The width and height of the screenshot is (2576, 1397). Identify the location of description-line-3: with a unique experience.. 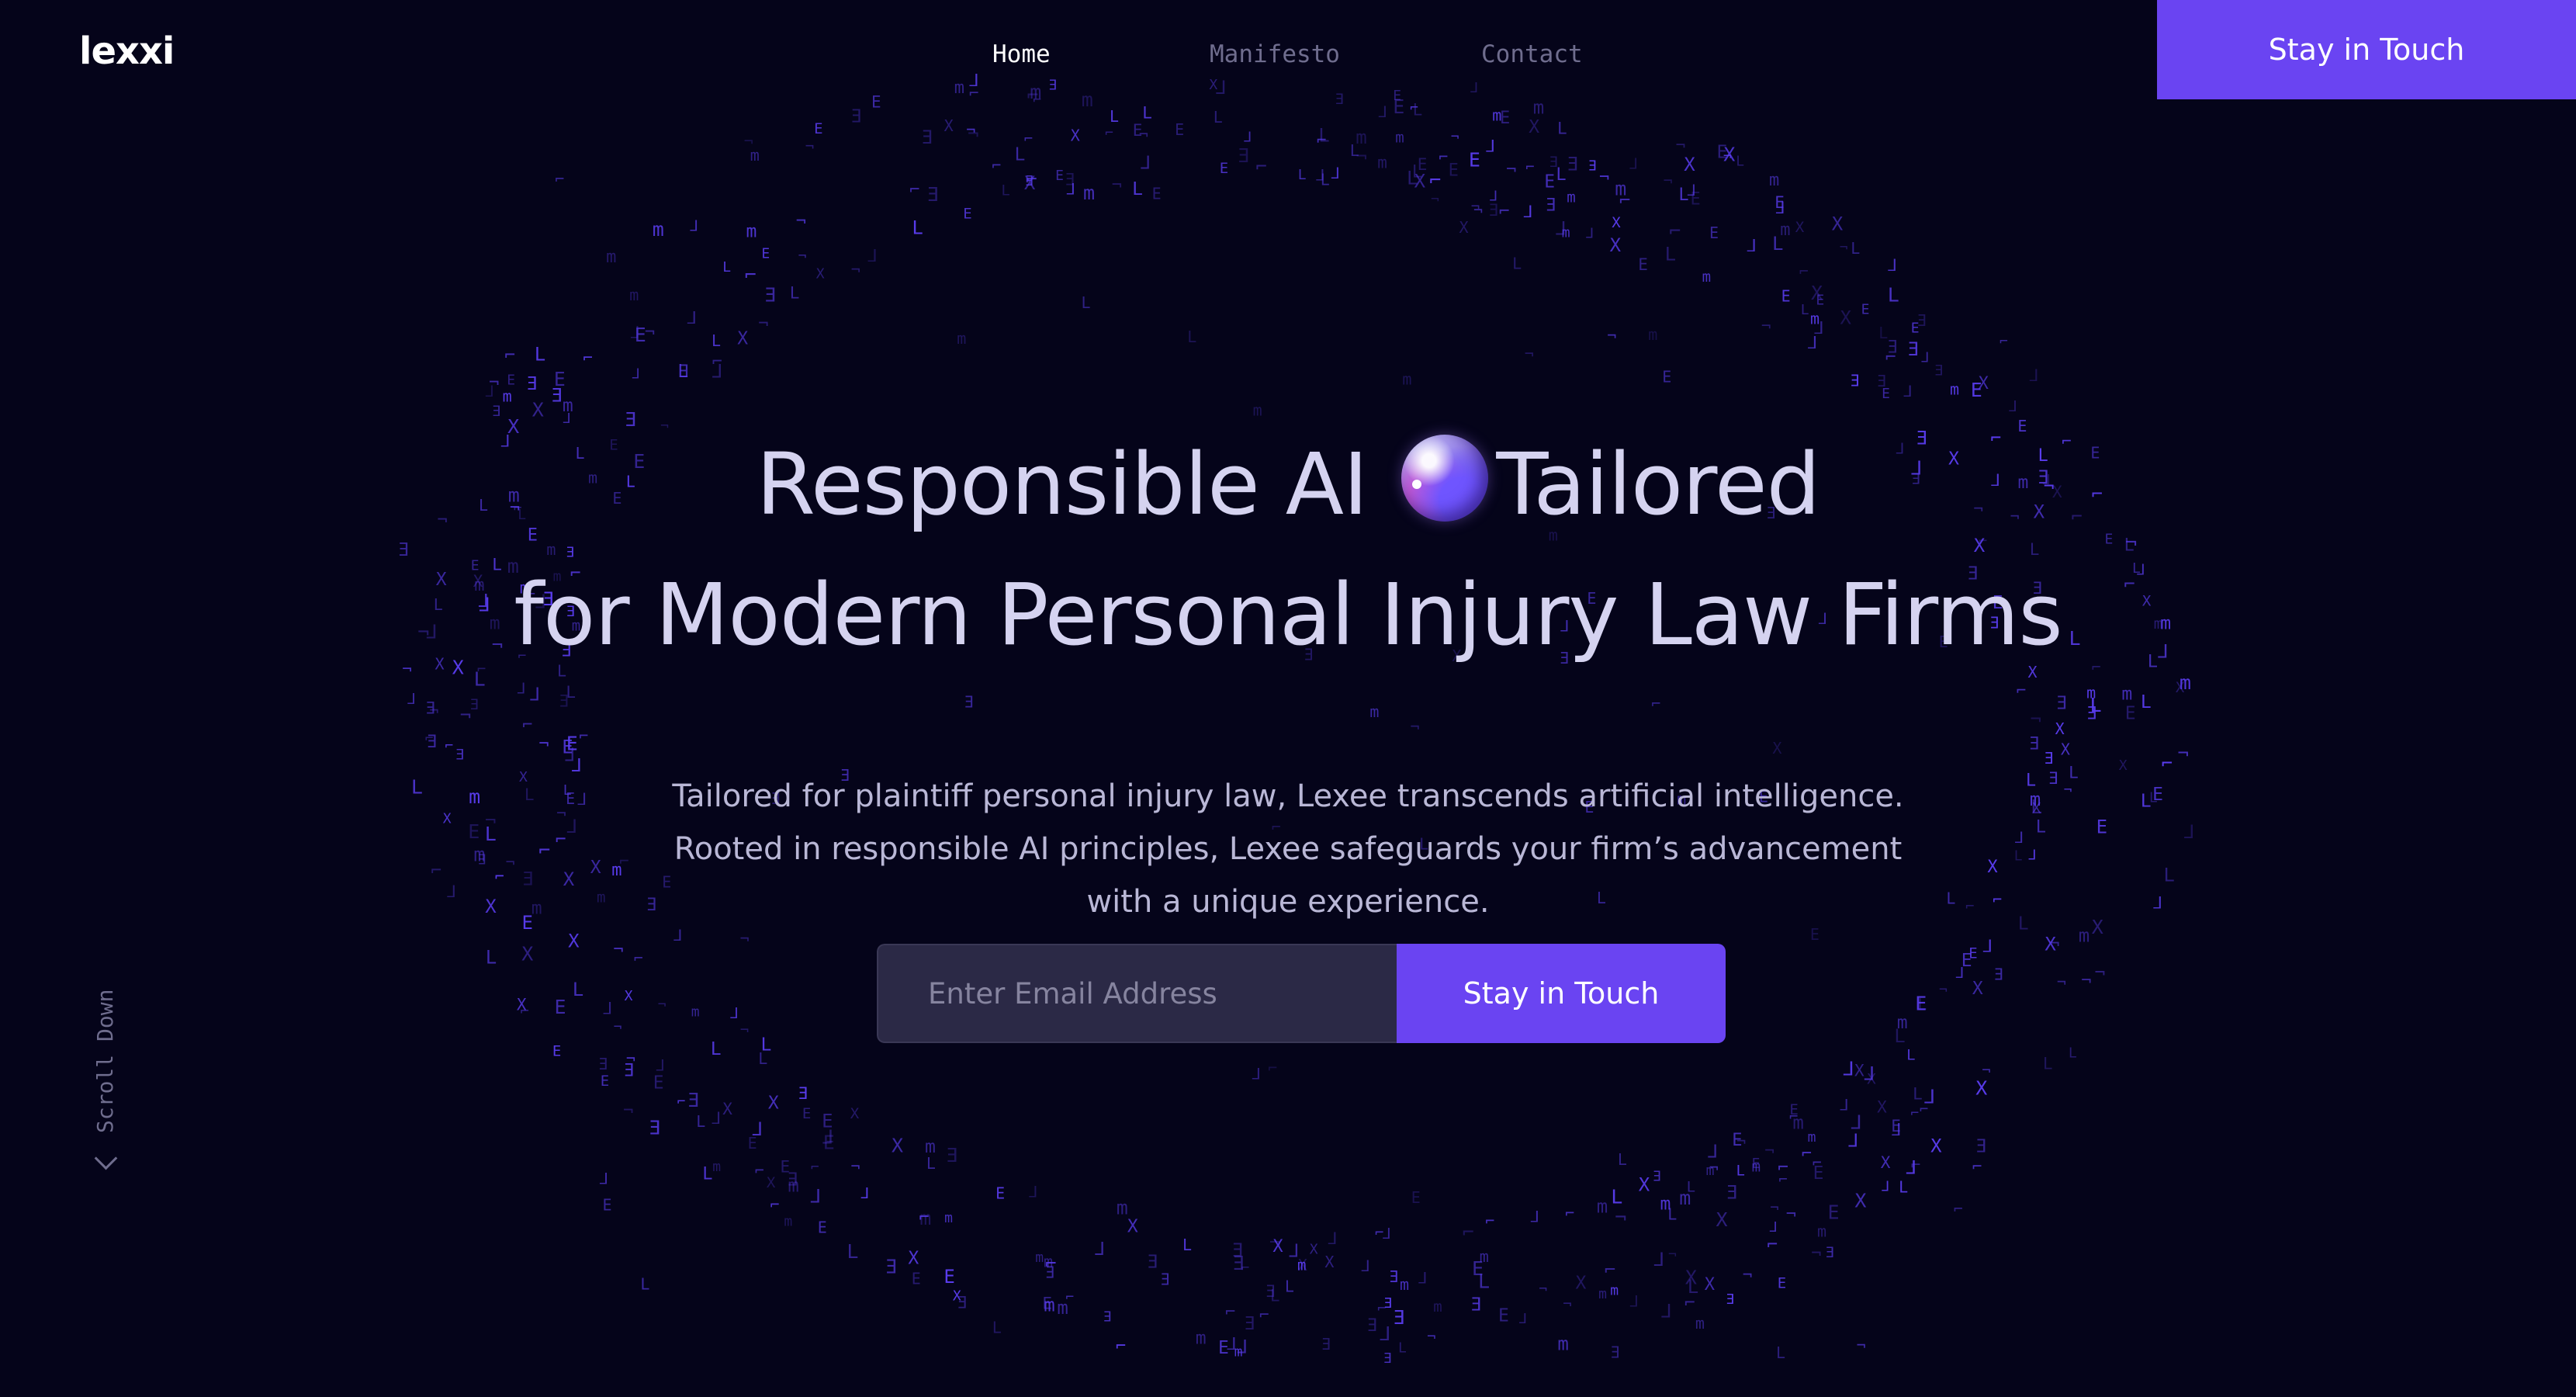
(1288, 902).